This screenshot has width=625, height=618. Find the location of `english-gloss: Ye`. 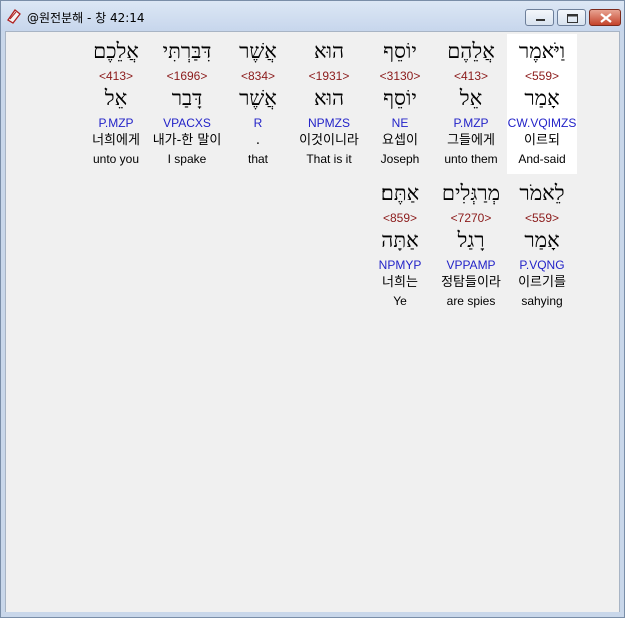

english-gloss: Ye is located at coordinates (400, 301).